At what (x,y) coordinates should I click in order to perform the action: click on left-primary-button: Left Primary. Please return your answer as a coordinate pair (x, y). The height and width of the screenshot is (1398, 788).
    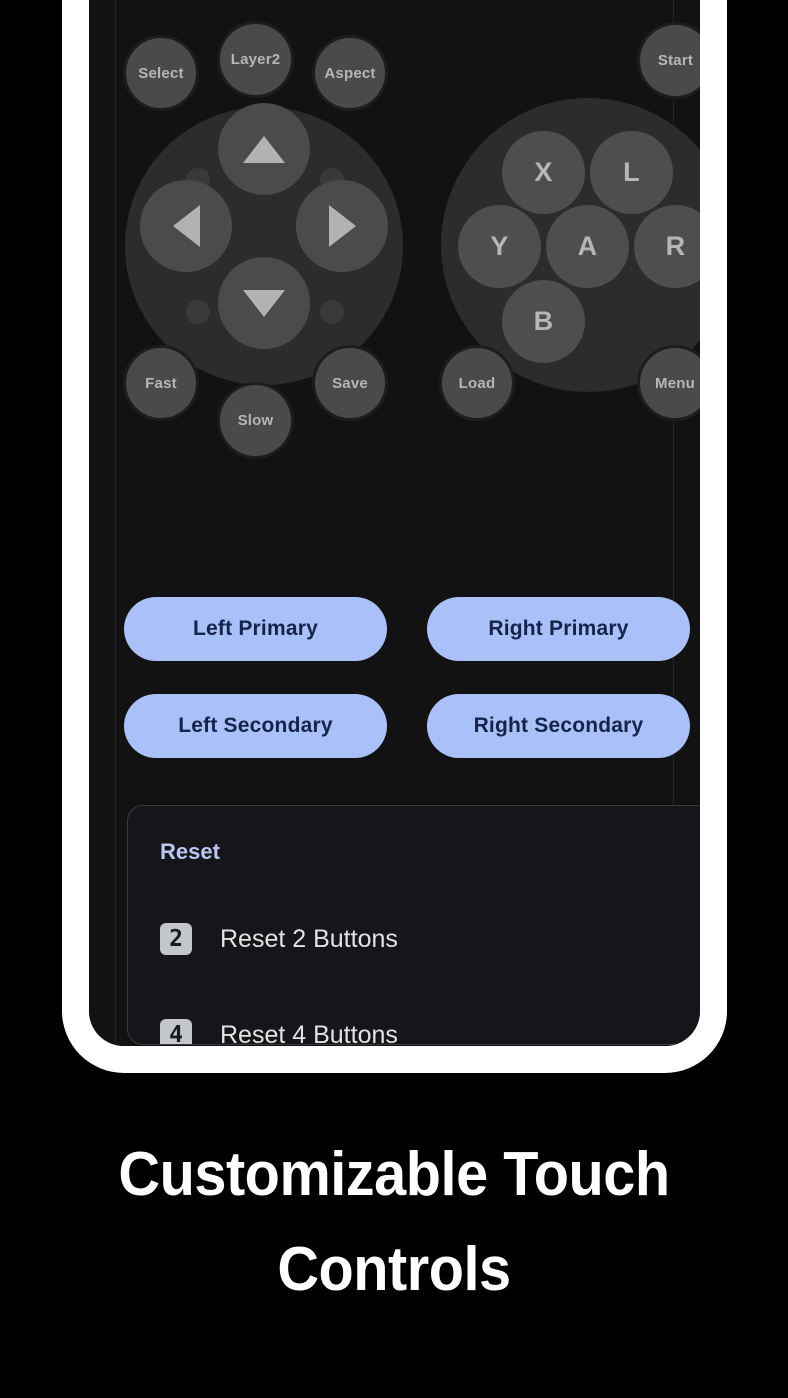
    Looking at the image, I should click on (255, 629).